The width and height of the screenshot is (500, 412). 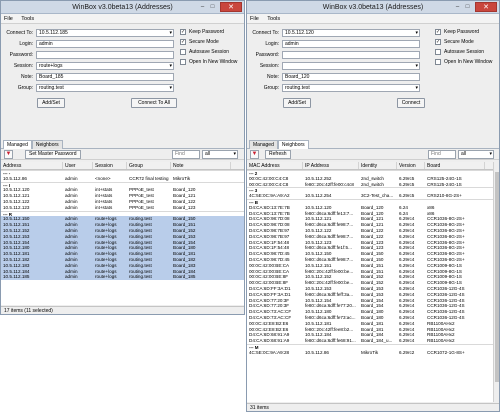 What do you see at coordinates (110, 165) in the screenshot?
I see `column-header: Session` at bounding box center [110, 165].